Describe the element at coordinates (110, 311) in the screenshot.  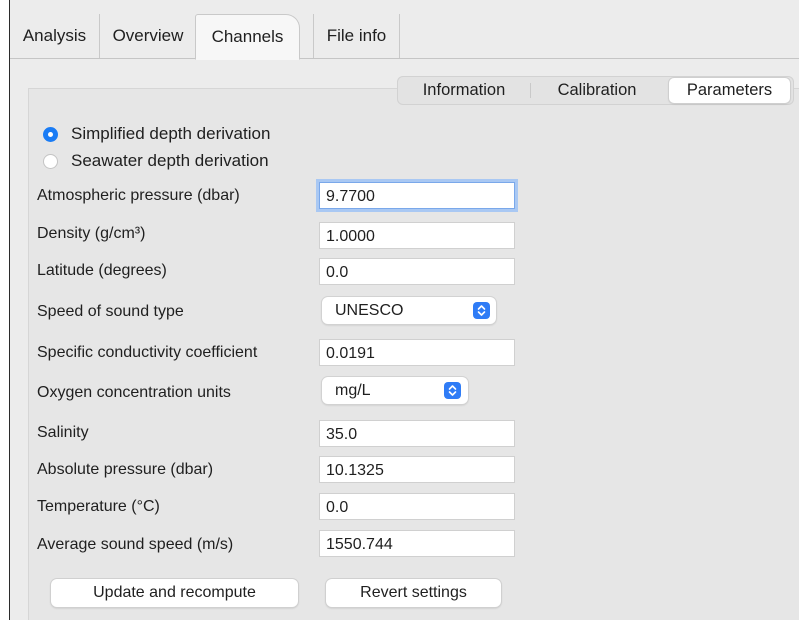
I see `speed-of-sound-type-label: Speed of sound type` at that location.